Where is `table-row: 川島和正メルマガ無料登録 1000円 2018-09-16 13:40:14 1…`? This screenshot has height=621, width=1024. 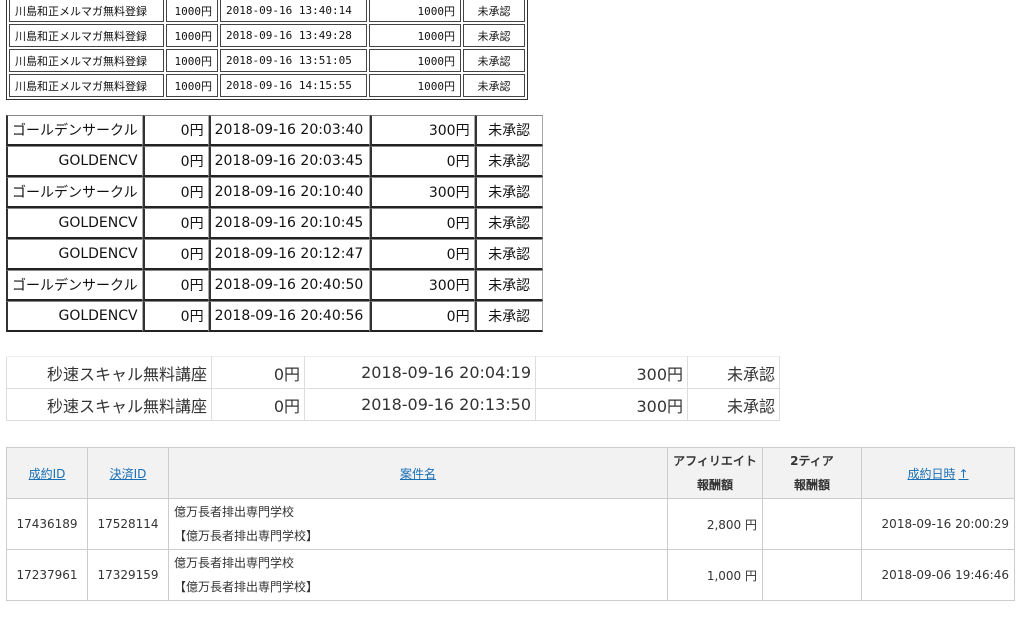 table-row: 川島和正メルマガ無料登録 1000円 2018-09-16 13:40:14 1… is located at coordinates (267, 11).